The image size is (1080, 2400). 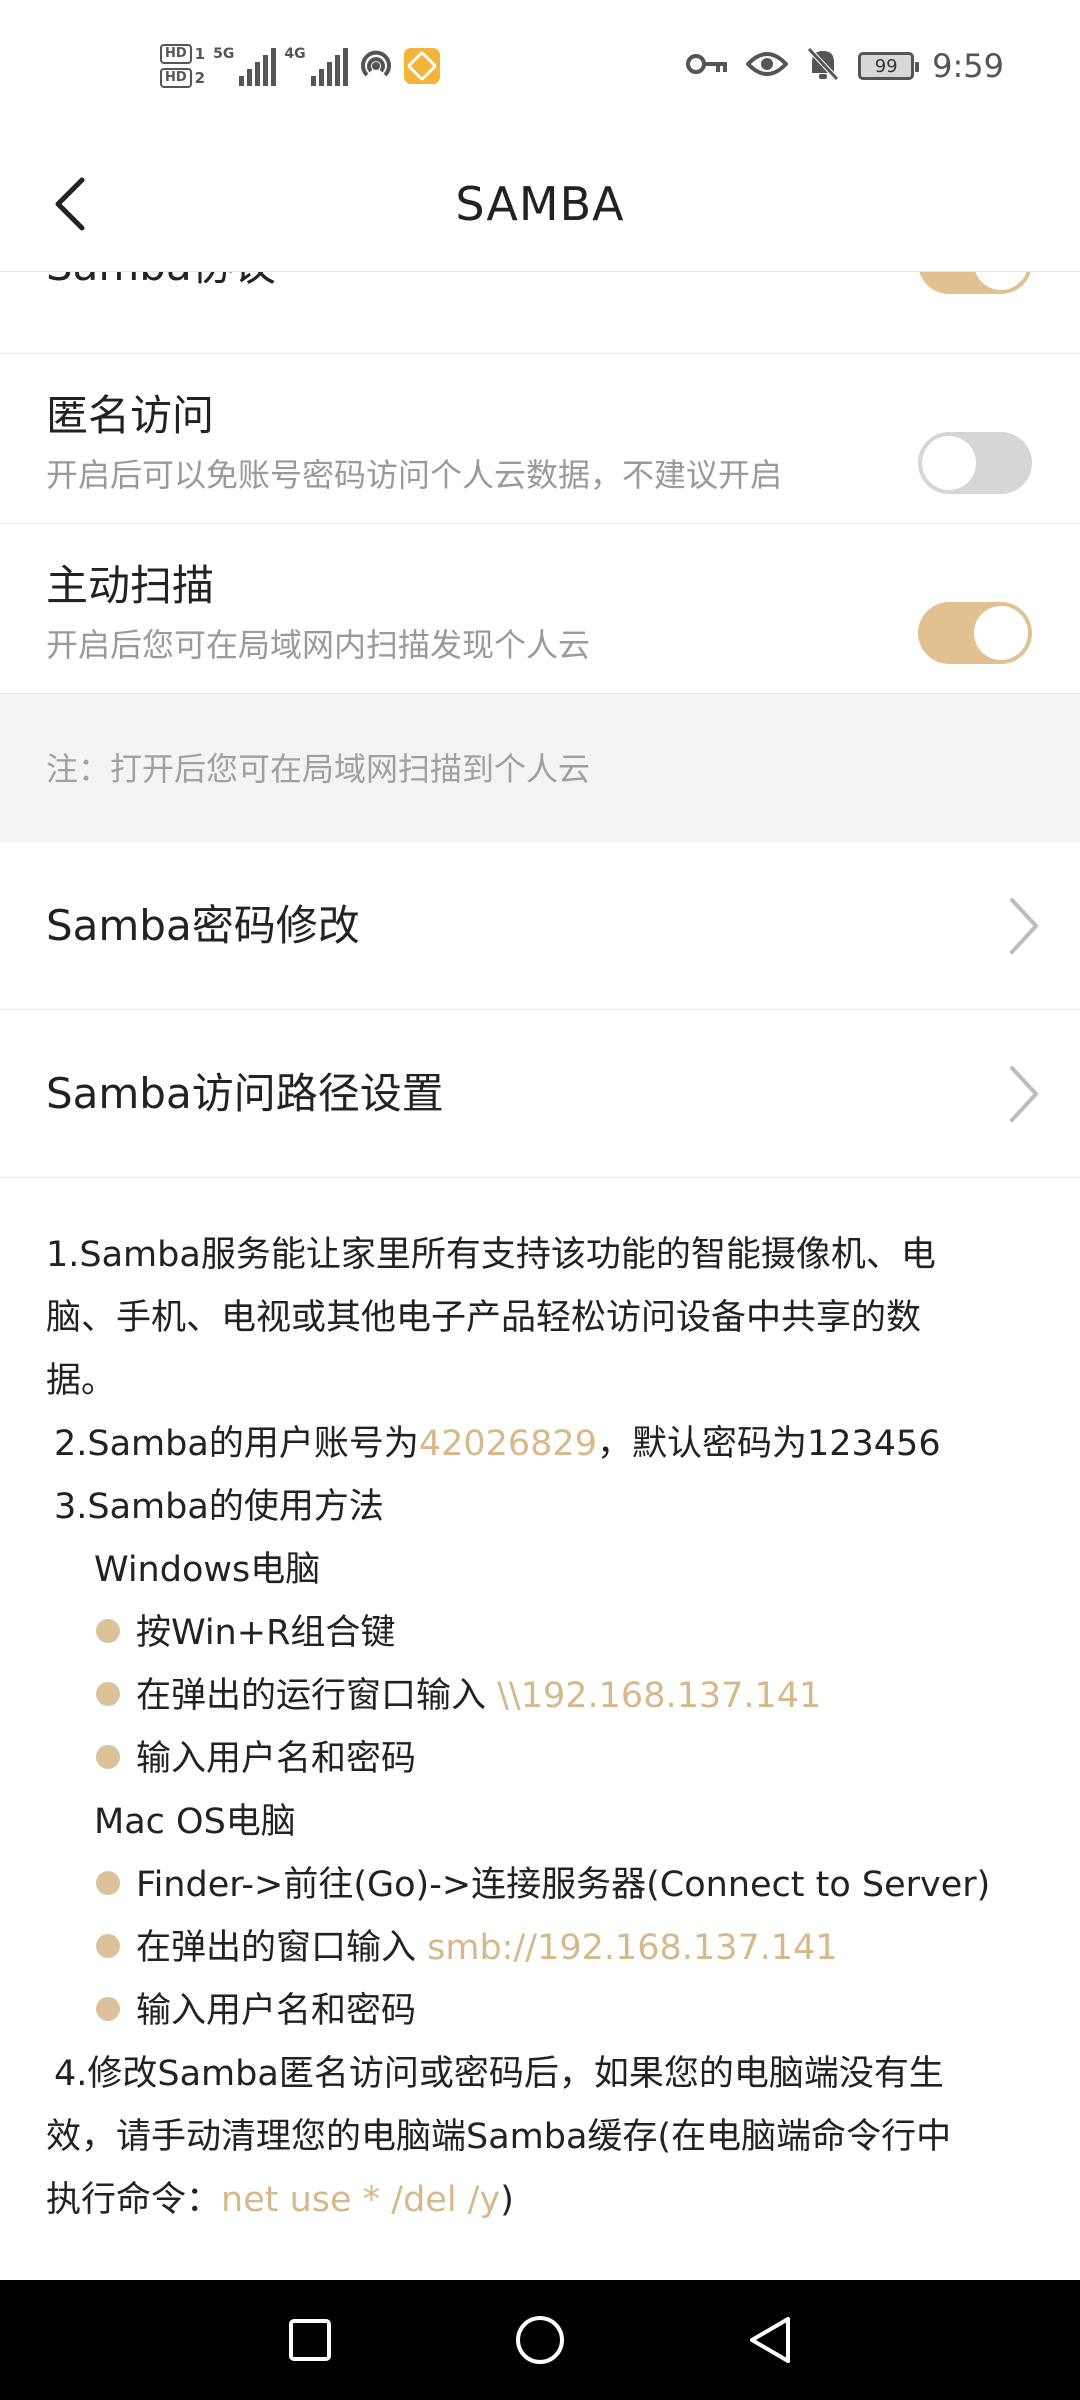 What do you see at coordinates (203, 925) in the screenshot?
I see `samba-password-change-label: Samba密码修改` at bounding box center [203, 925].